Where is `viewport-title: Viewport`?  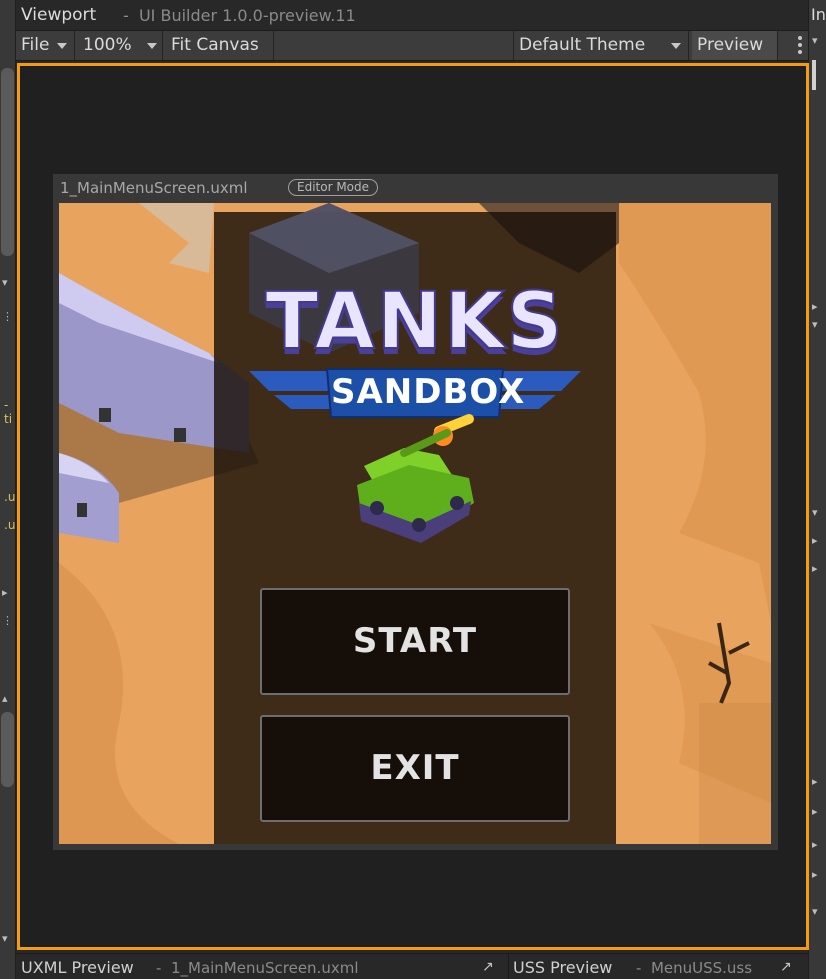 viewport-title: Viewport is located at coordinates (59, 15).